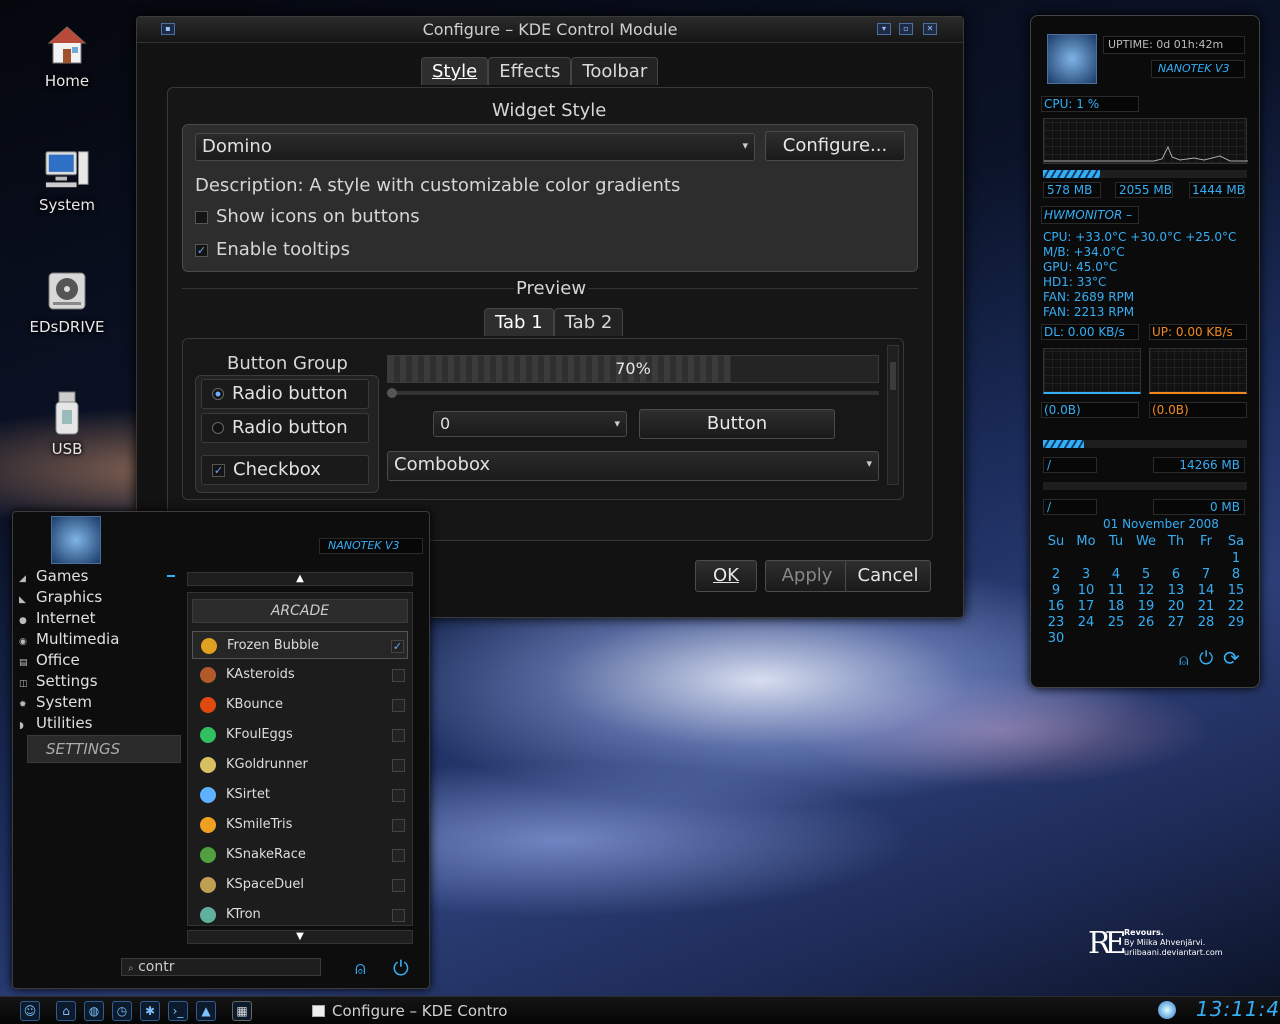  Describe the element at coordinates (1231, 658) in the screenshot. I see `sysmon-refresh-icon: ⟳` at that location.